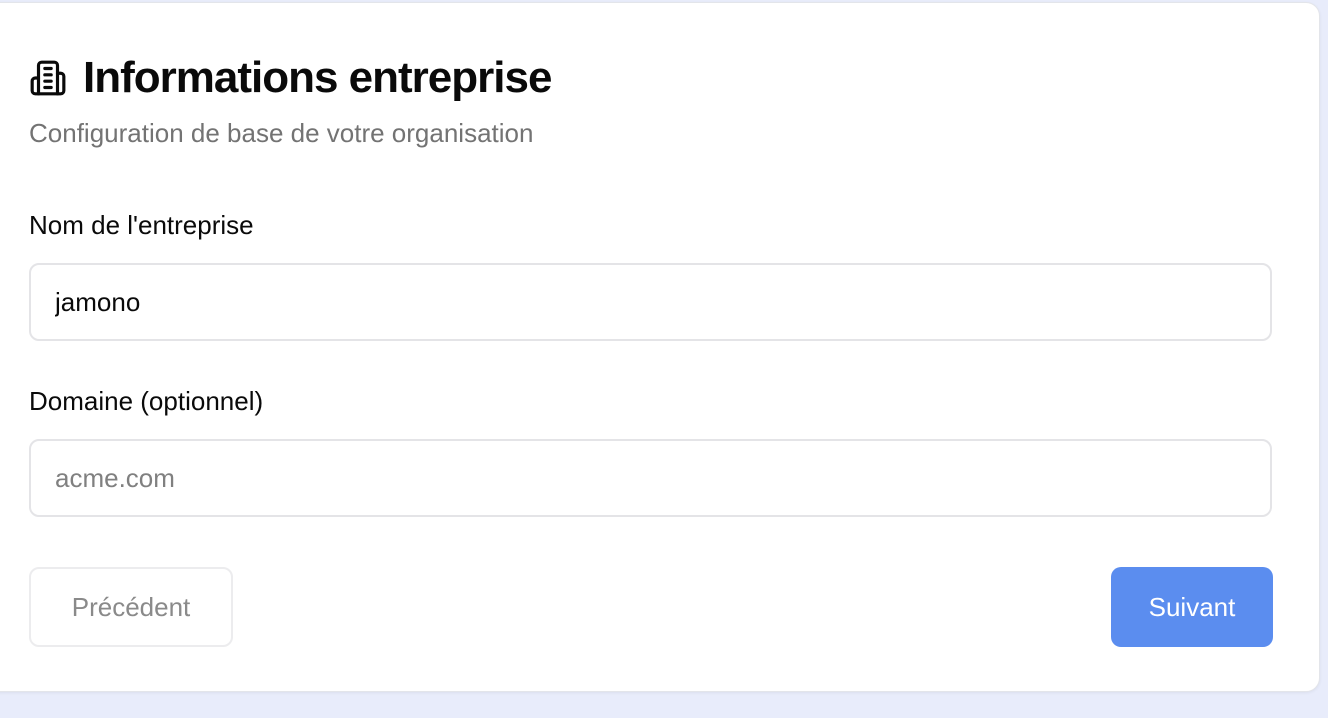 This screenshot has width=1328, height=718. What do you see at coordinates (141, 225) in the screenshot?
I see `company-name-label: Nom de l'entreprise` at bounding box center [141, 225].